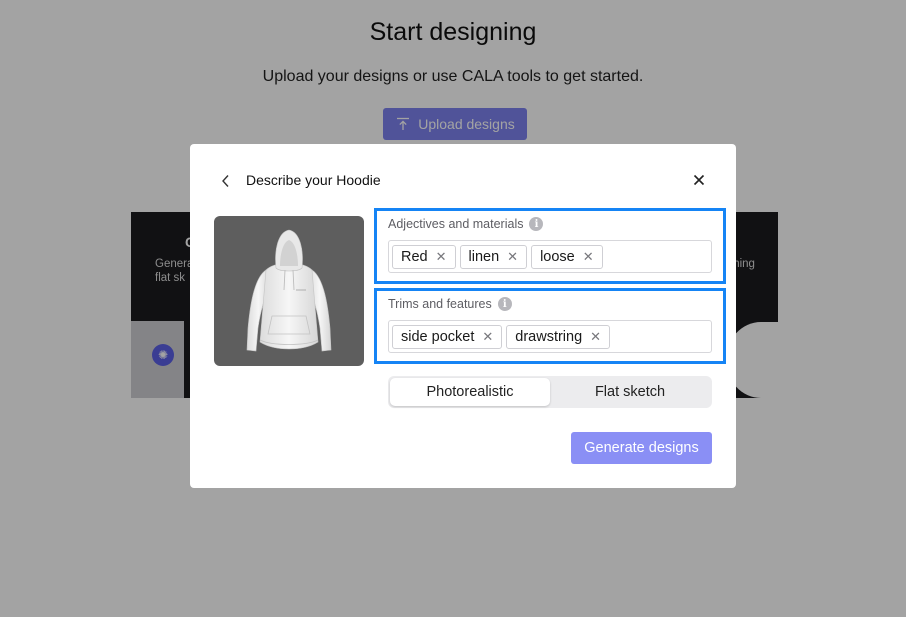 This screenshot has height=617, width=906. Describe the element at coordinates (641, 448) in the screenshot. I see `generate-designs-button: Generate designs` at that location.